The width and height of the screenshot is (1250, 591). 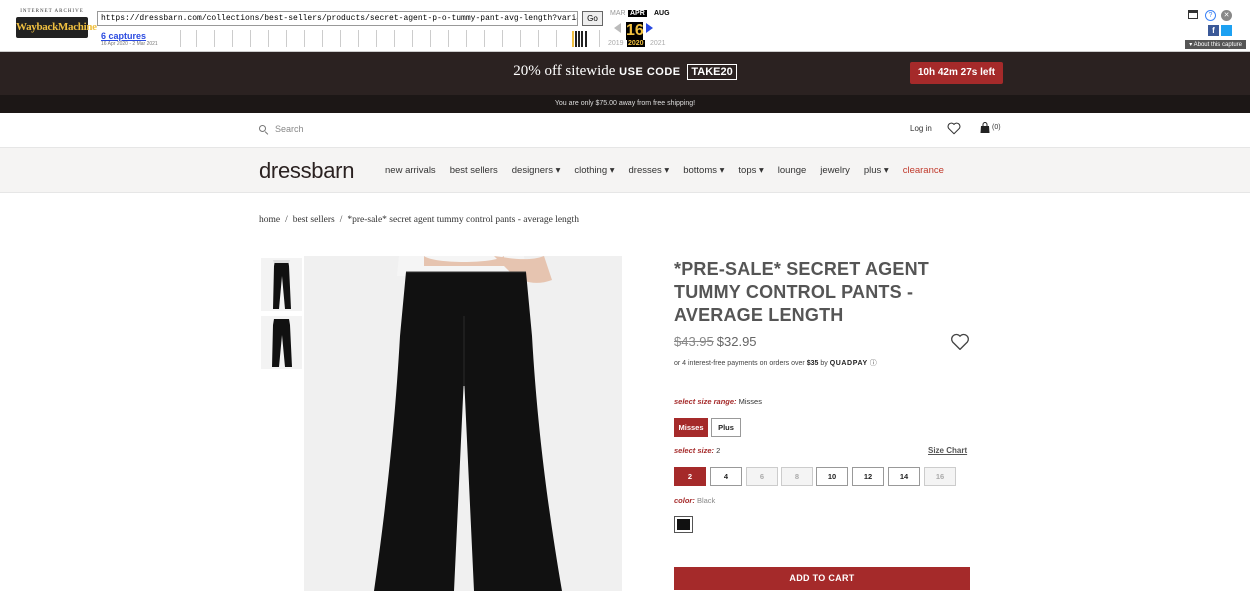 What do you see at coordinates (618, 13) in the screenshot?
I see `wayback-month-prev: MAR` at bounding box center [618, 13].